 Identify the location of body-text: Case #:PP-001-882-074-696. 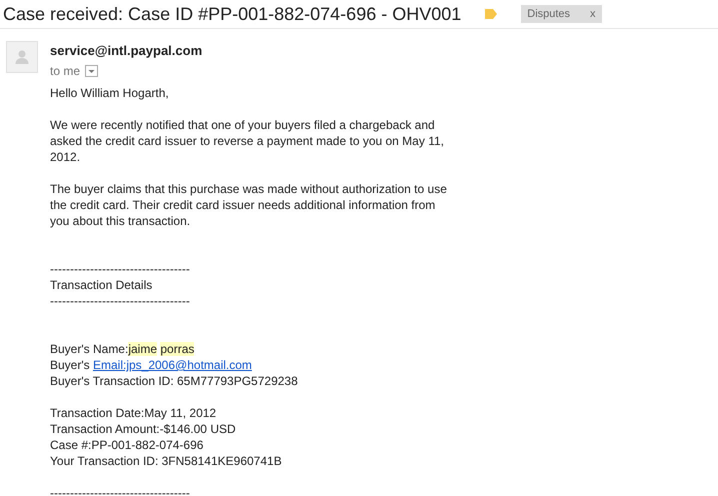
(127, 445).